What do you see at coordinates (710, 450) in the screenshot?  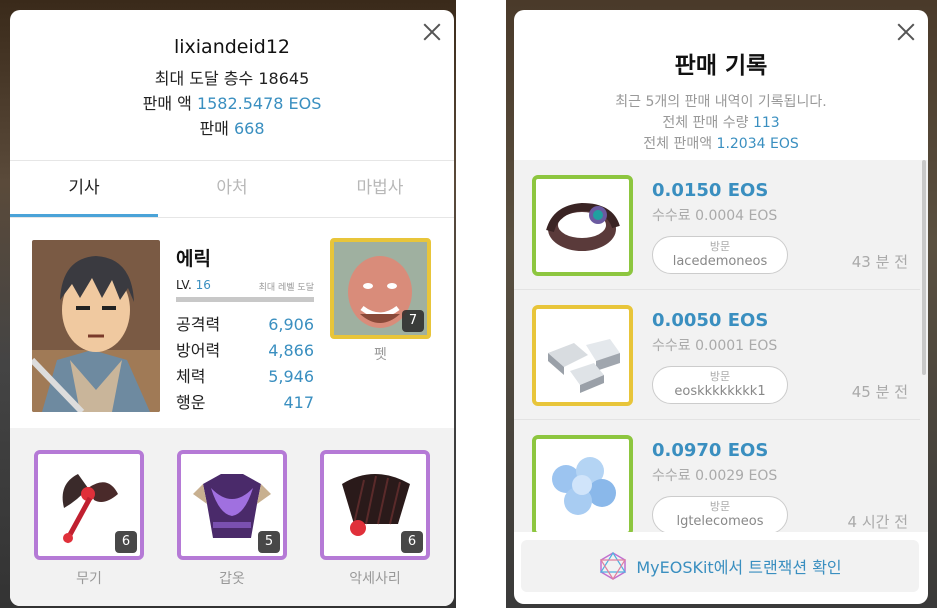 I see `sale-amount: 0.0970 EOS` at bounding box center [710, 450].